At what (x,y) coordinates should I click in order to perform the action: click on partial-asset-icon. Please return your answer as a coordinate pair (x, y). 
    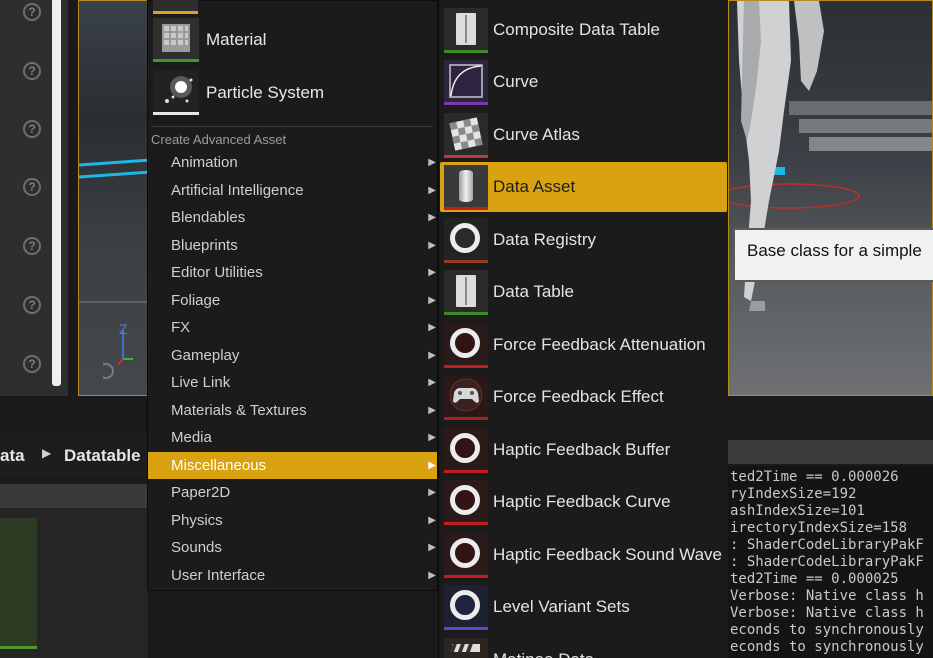
    Looking at the image, I should click on (175, 7).